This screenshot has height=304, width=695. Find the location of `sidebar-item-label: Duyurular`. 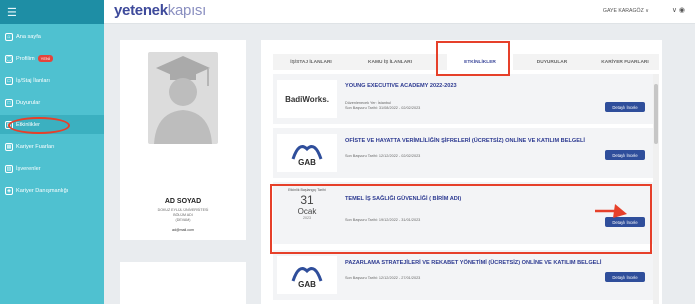

sidebar-item-label: Duyurular is located at coordinates (28, 102).